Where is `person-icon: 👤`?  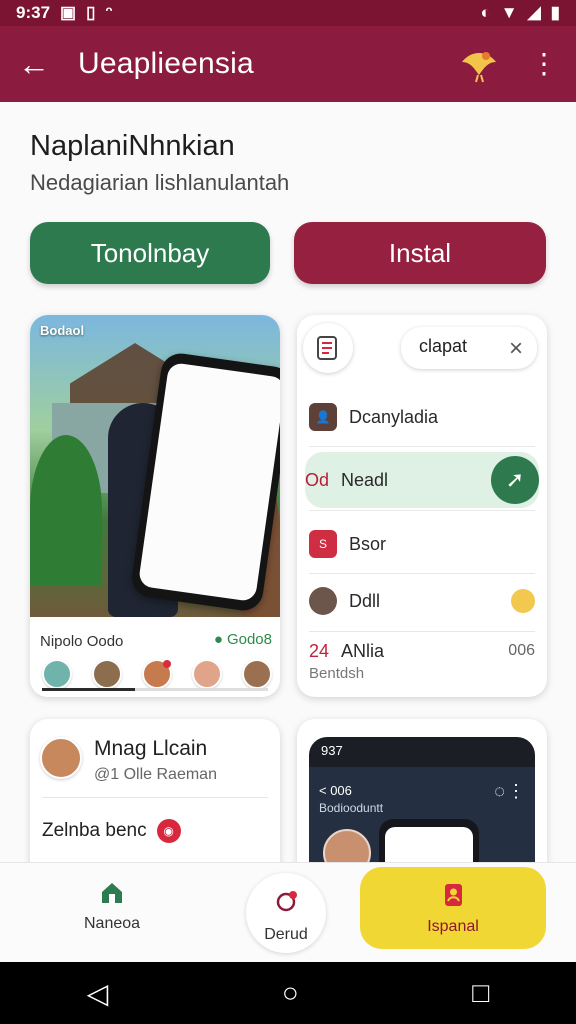 person-icon: 👤 is located at coordinates (323, 417).